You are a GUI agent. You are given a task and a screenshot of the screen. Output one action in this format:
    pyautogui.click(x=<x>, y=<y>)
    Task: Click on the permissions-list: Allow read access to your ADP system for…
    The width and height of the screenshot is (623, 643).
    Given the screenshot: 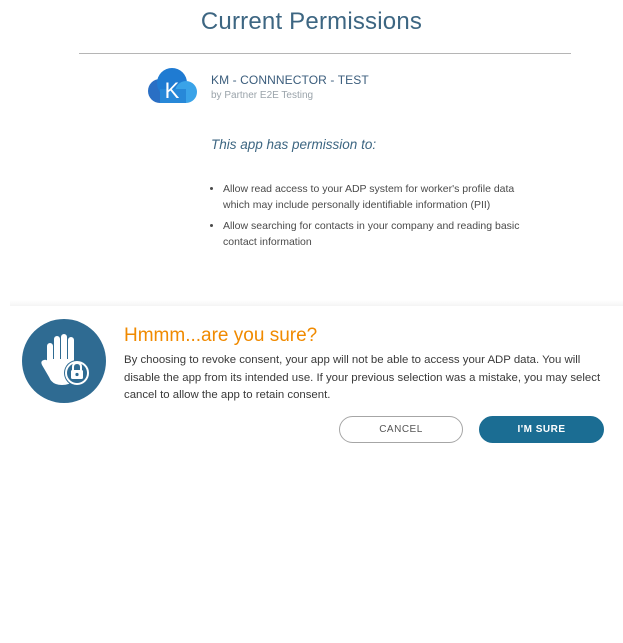 What is the action you would take?
    pyautogui.click(x=364, y=218)
    